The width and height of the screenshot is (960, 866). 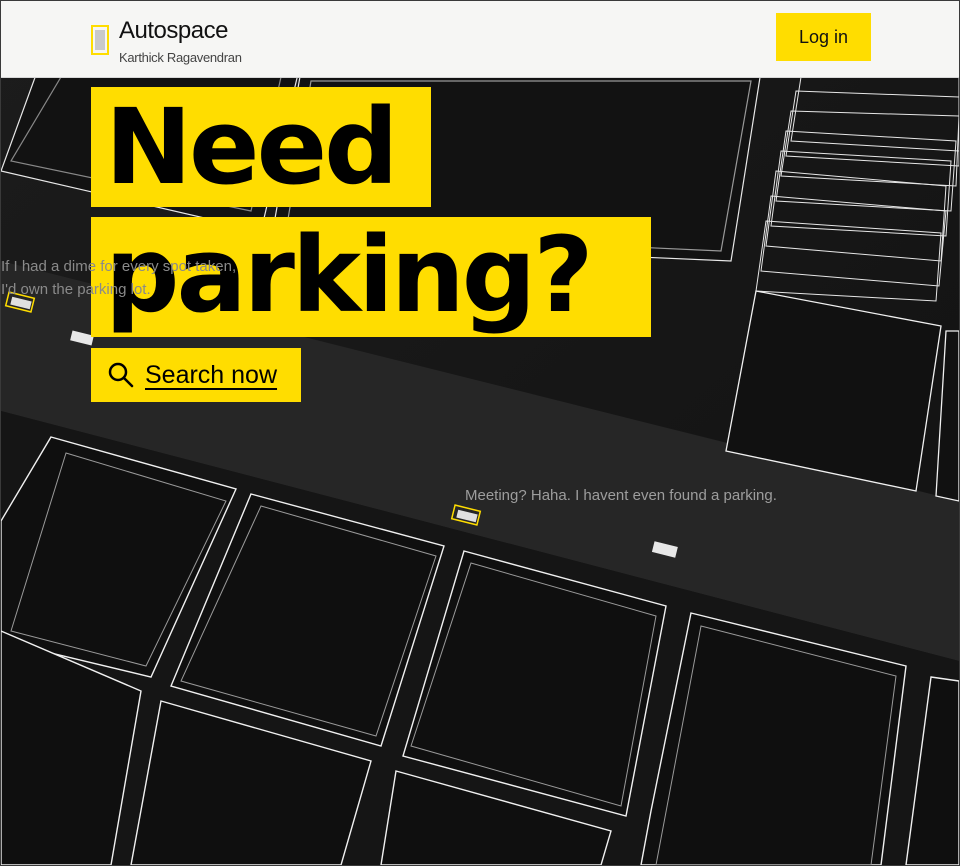 I want to click on hero-heading-line1: Need, so click(x=261, y=147).